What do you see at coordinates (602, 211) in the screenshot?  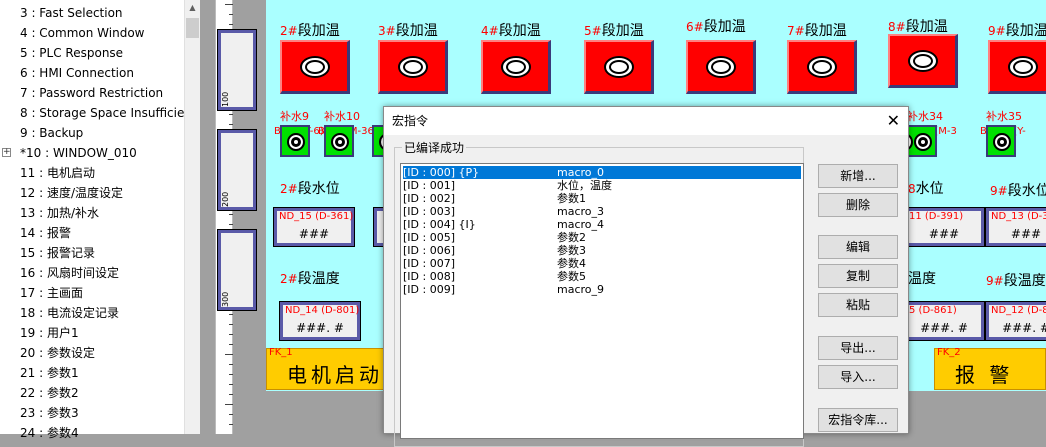 I see `macro-list-row: [ID : 003] macro_3` at bounding box center [602, 211].